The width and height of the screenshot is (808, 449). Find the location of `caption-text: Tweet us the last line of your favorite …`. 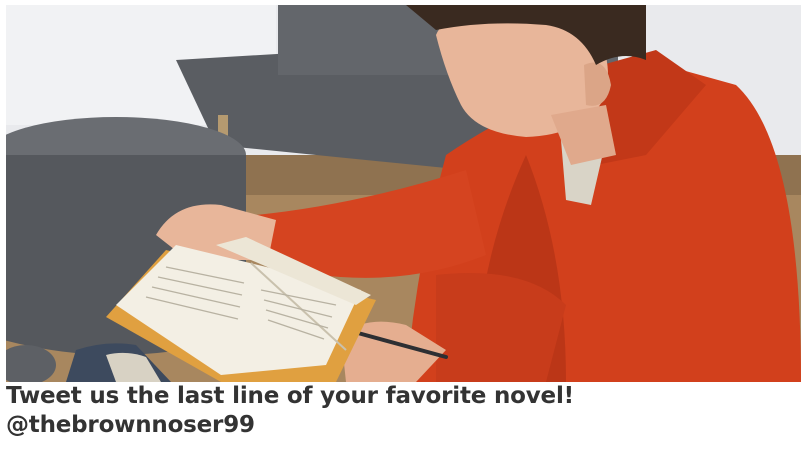

caption-text: Tweet us the last line of your favorite … is located at coordinates (290, 396).